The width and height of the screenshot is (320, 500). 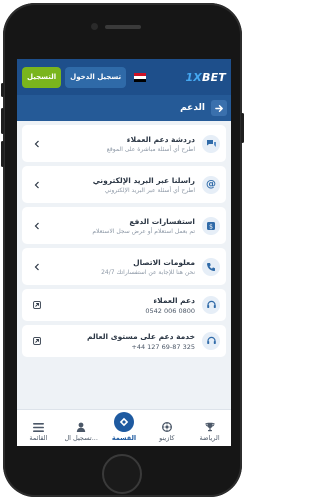 What do you see at coordinates (122, 474) in the screenshot?
I see `home-button` at bounding box center [122, 474].